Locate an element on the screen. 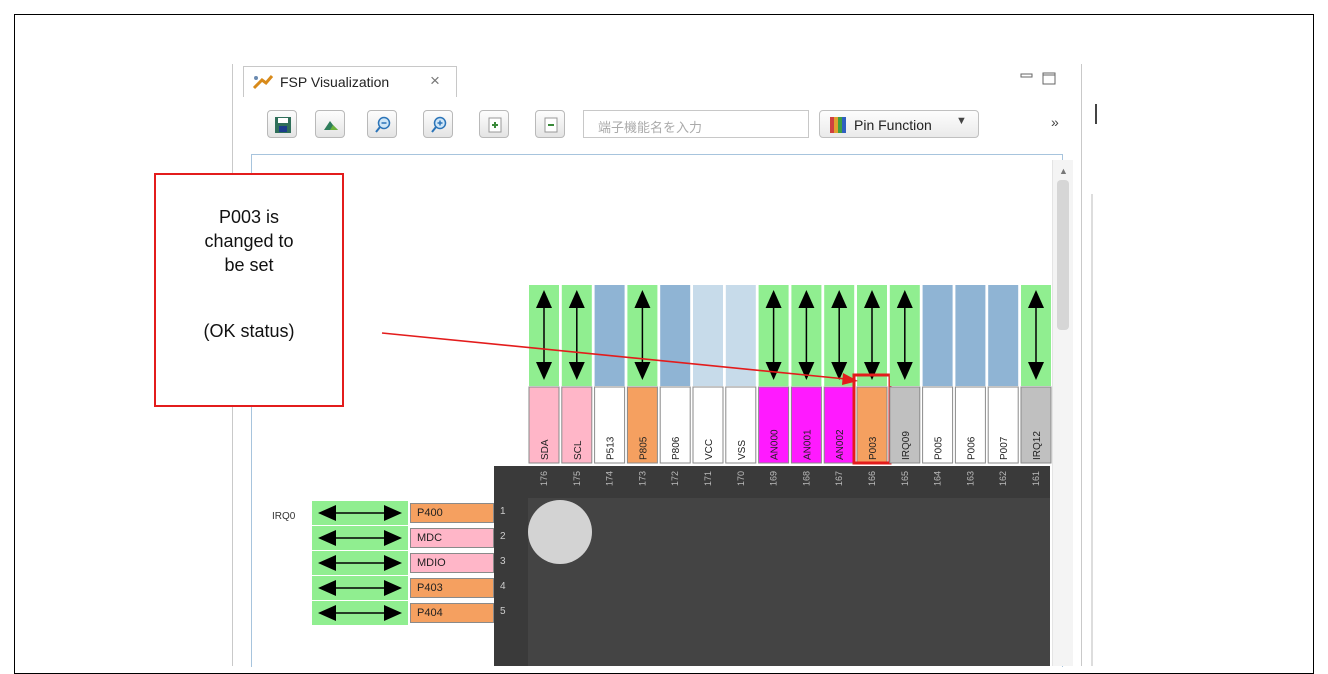 This screenshot has height=674, width=1328. top-pin-174: P513 174 is located at coordinates (610, 385).